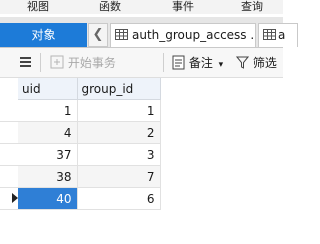  I want to click on toolbar: 开始事务 备注 ▾ 筛选, so click(141, 63).